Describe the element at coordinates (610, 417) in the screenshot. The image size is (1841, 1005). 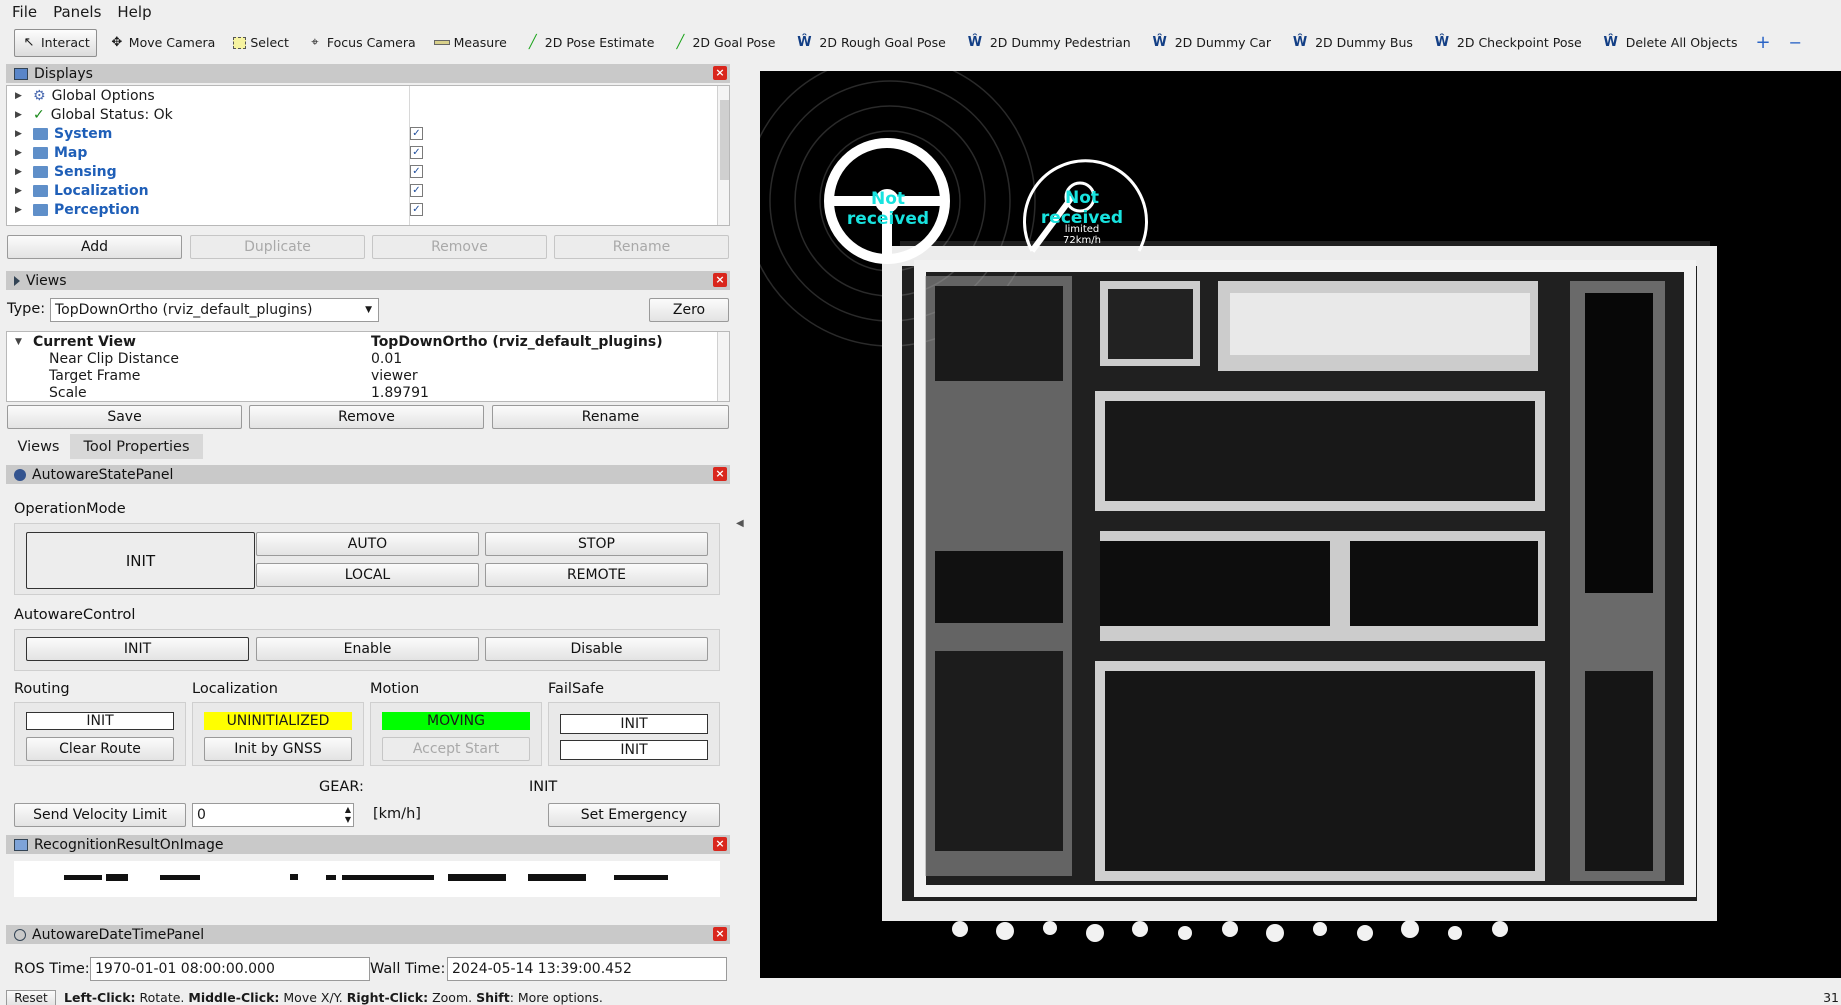
I see `rename-view-button: Rename` at that location.